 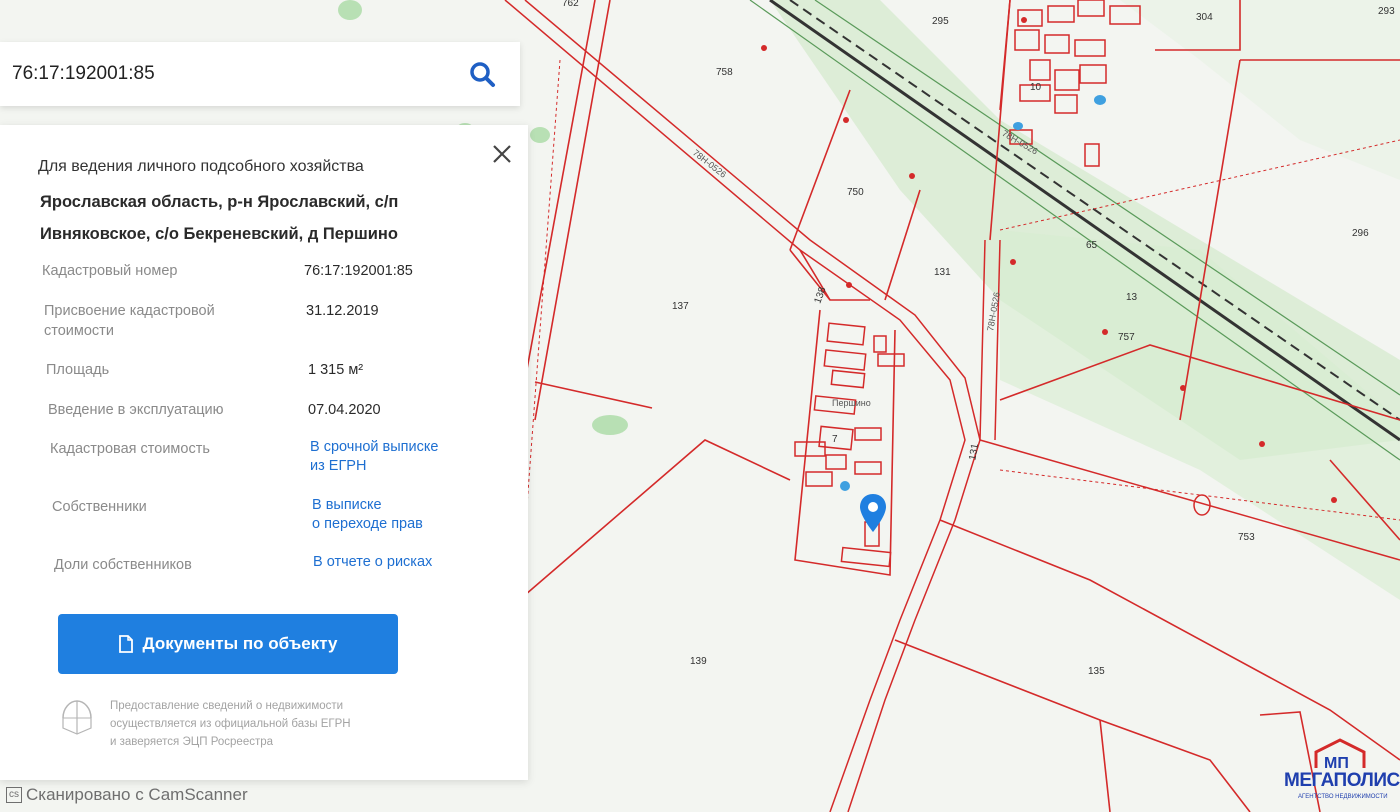 I want to click on link-line: о переходе прав, so click(x=367, y=524).